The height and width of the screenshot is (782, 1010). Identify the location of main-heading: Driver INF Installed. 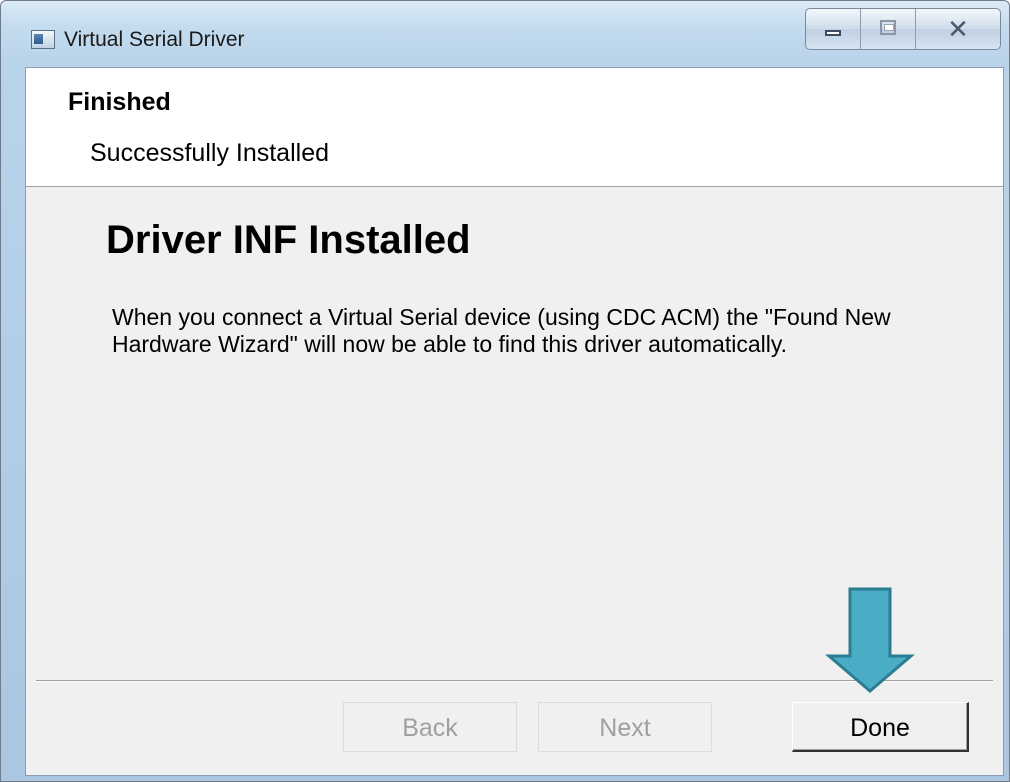
(288, 240).